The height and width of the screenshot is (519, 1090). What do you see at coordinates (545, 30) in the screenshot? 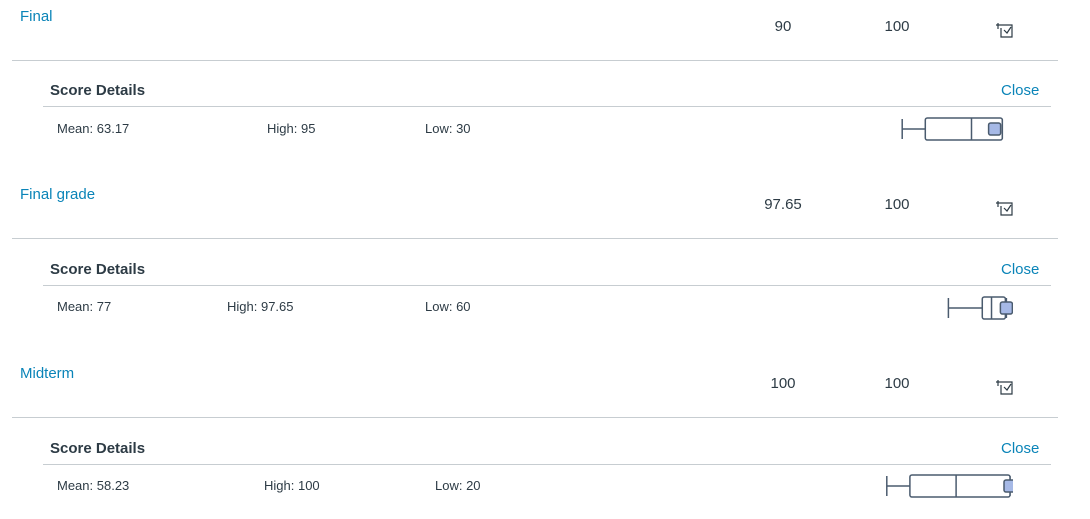
I see `assignment-row: Final 90 100` at bounding box center [545, 30].